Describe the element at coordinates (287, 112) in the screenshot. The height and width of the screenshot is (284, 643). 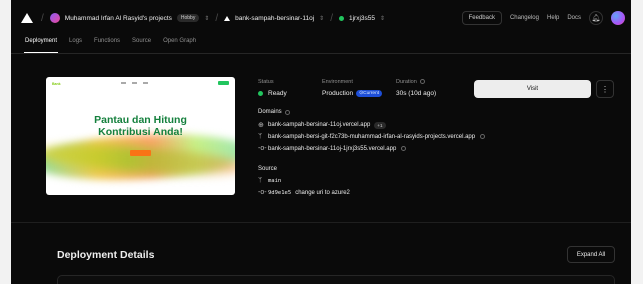
I see `domains-info-icon` at that location.